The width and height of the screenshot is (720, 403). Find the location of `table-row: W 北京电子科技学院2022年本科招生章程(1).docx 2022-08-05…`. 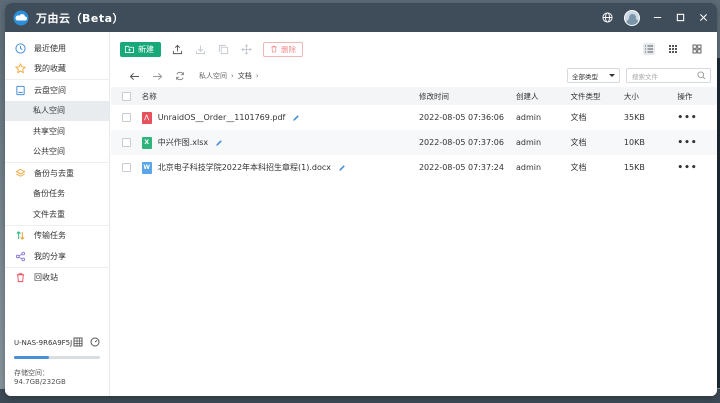

table-row: W 北京电子科技学院2022年本科招生章程(1).docx 2022-08-05… is located at coordinates (414, 167).